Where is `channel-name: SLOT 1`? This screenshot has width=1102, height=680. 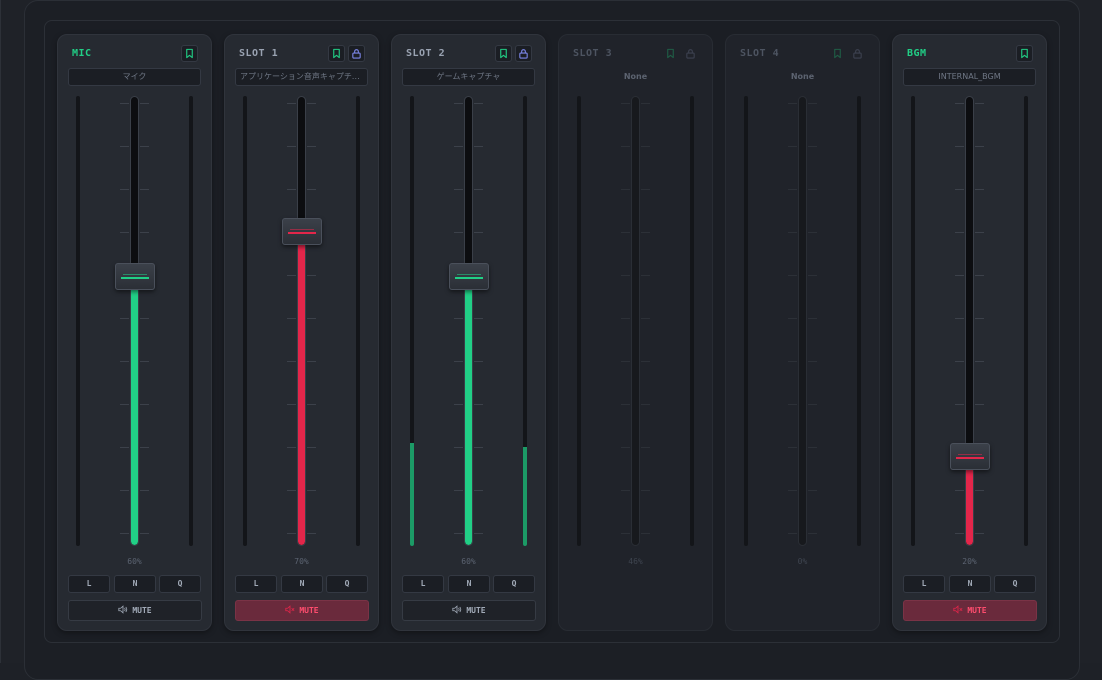
channel-name: SLOT 1 is located at coordinates (259, 53).